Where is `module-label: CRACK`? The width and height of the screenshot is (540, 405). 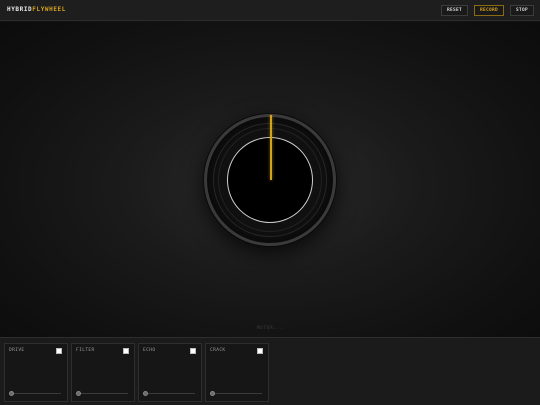
module-label: CRACK is located at coordinates (218, 350).